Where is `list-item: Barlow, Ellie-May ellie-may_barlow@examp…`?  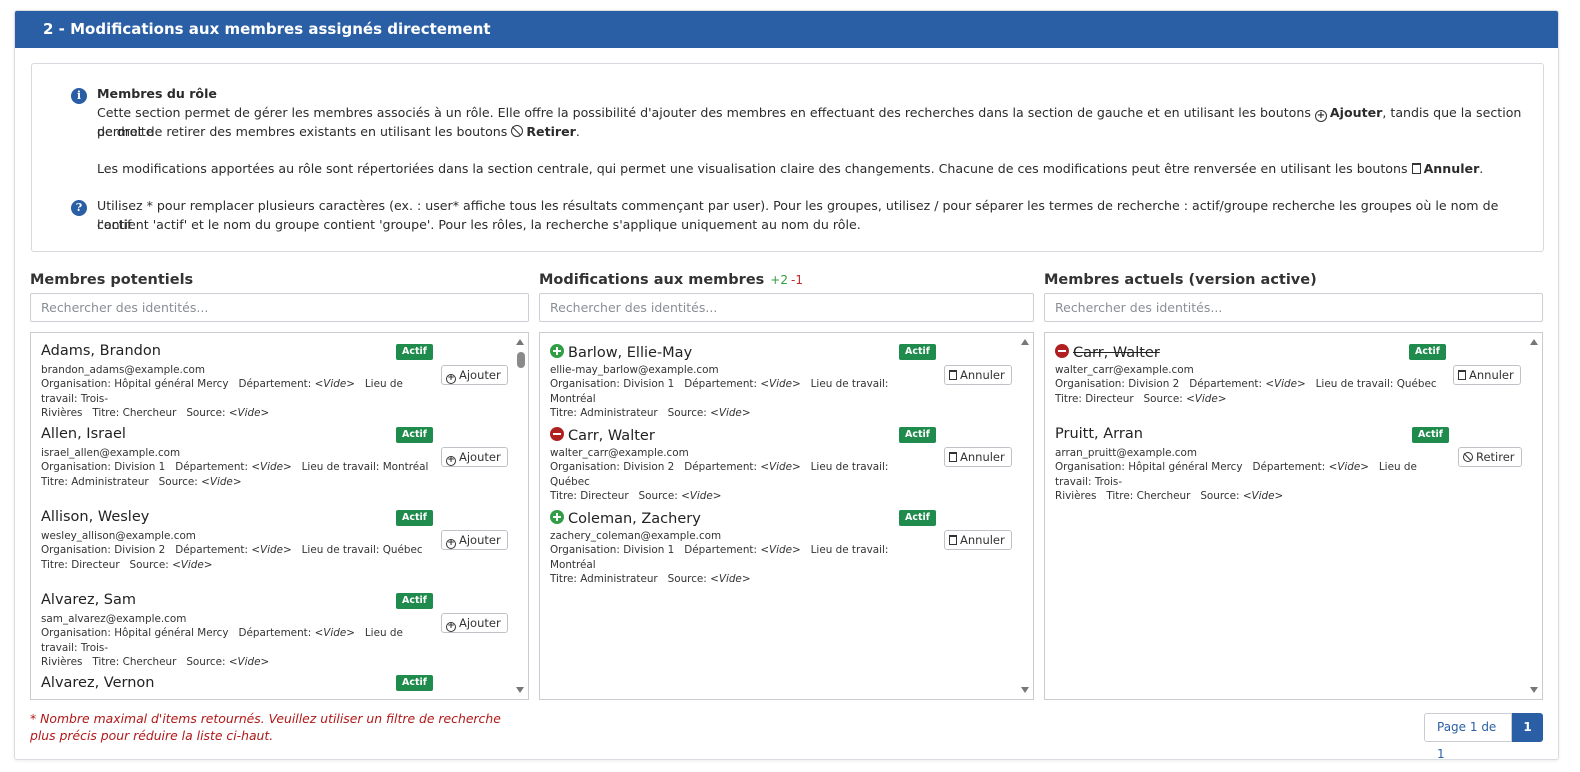 list-item: Barlow, Ellie-May ellie-may_barlow@examp… is located at coordinates (740, 382).